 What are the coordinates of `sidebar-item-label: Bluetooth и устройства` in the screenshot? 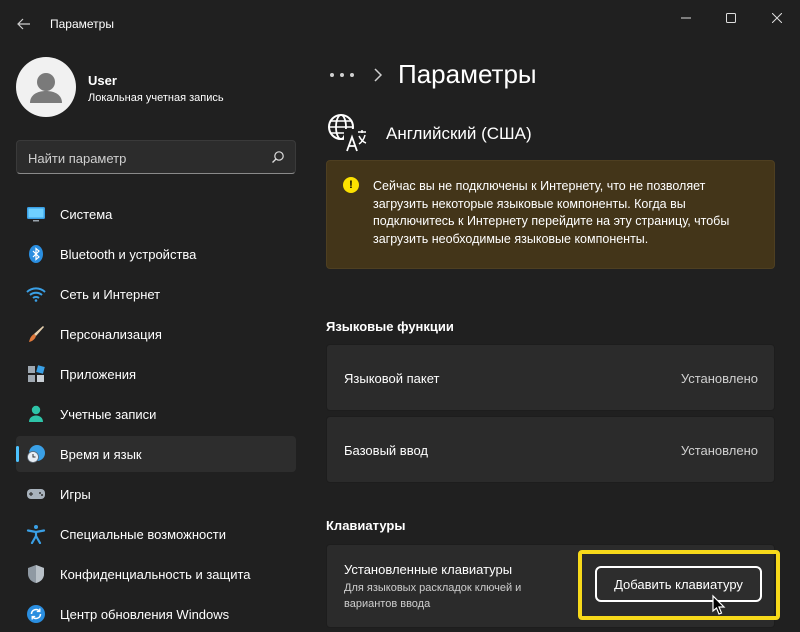 It's located at (128, 254).